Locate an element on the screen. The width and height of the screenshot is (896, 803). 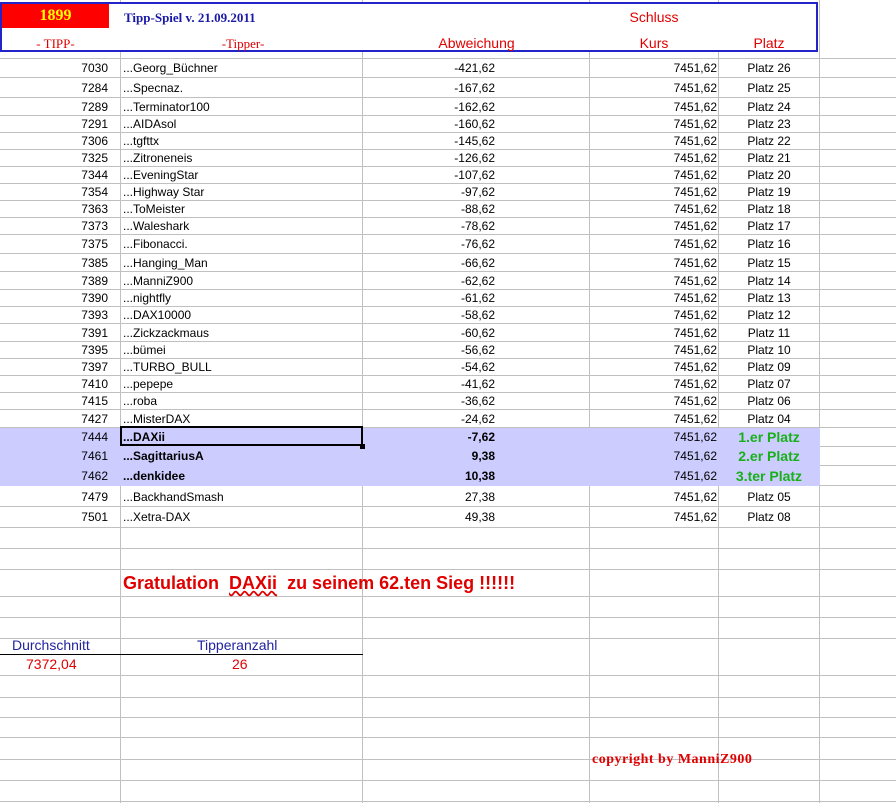
tipper-cell: ...Zitroneneis is located at coordinates (243, 158).